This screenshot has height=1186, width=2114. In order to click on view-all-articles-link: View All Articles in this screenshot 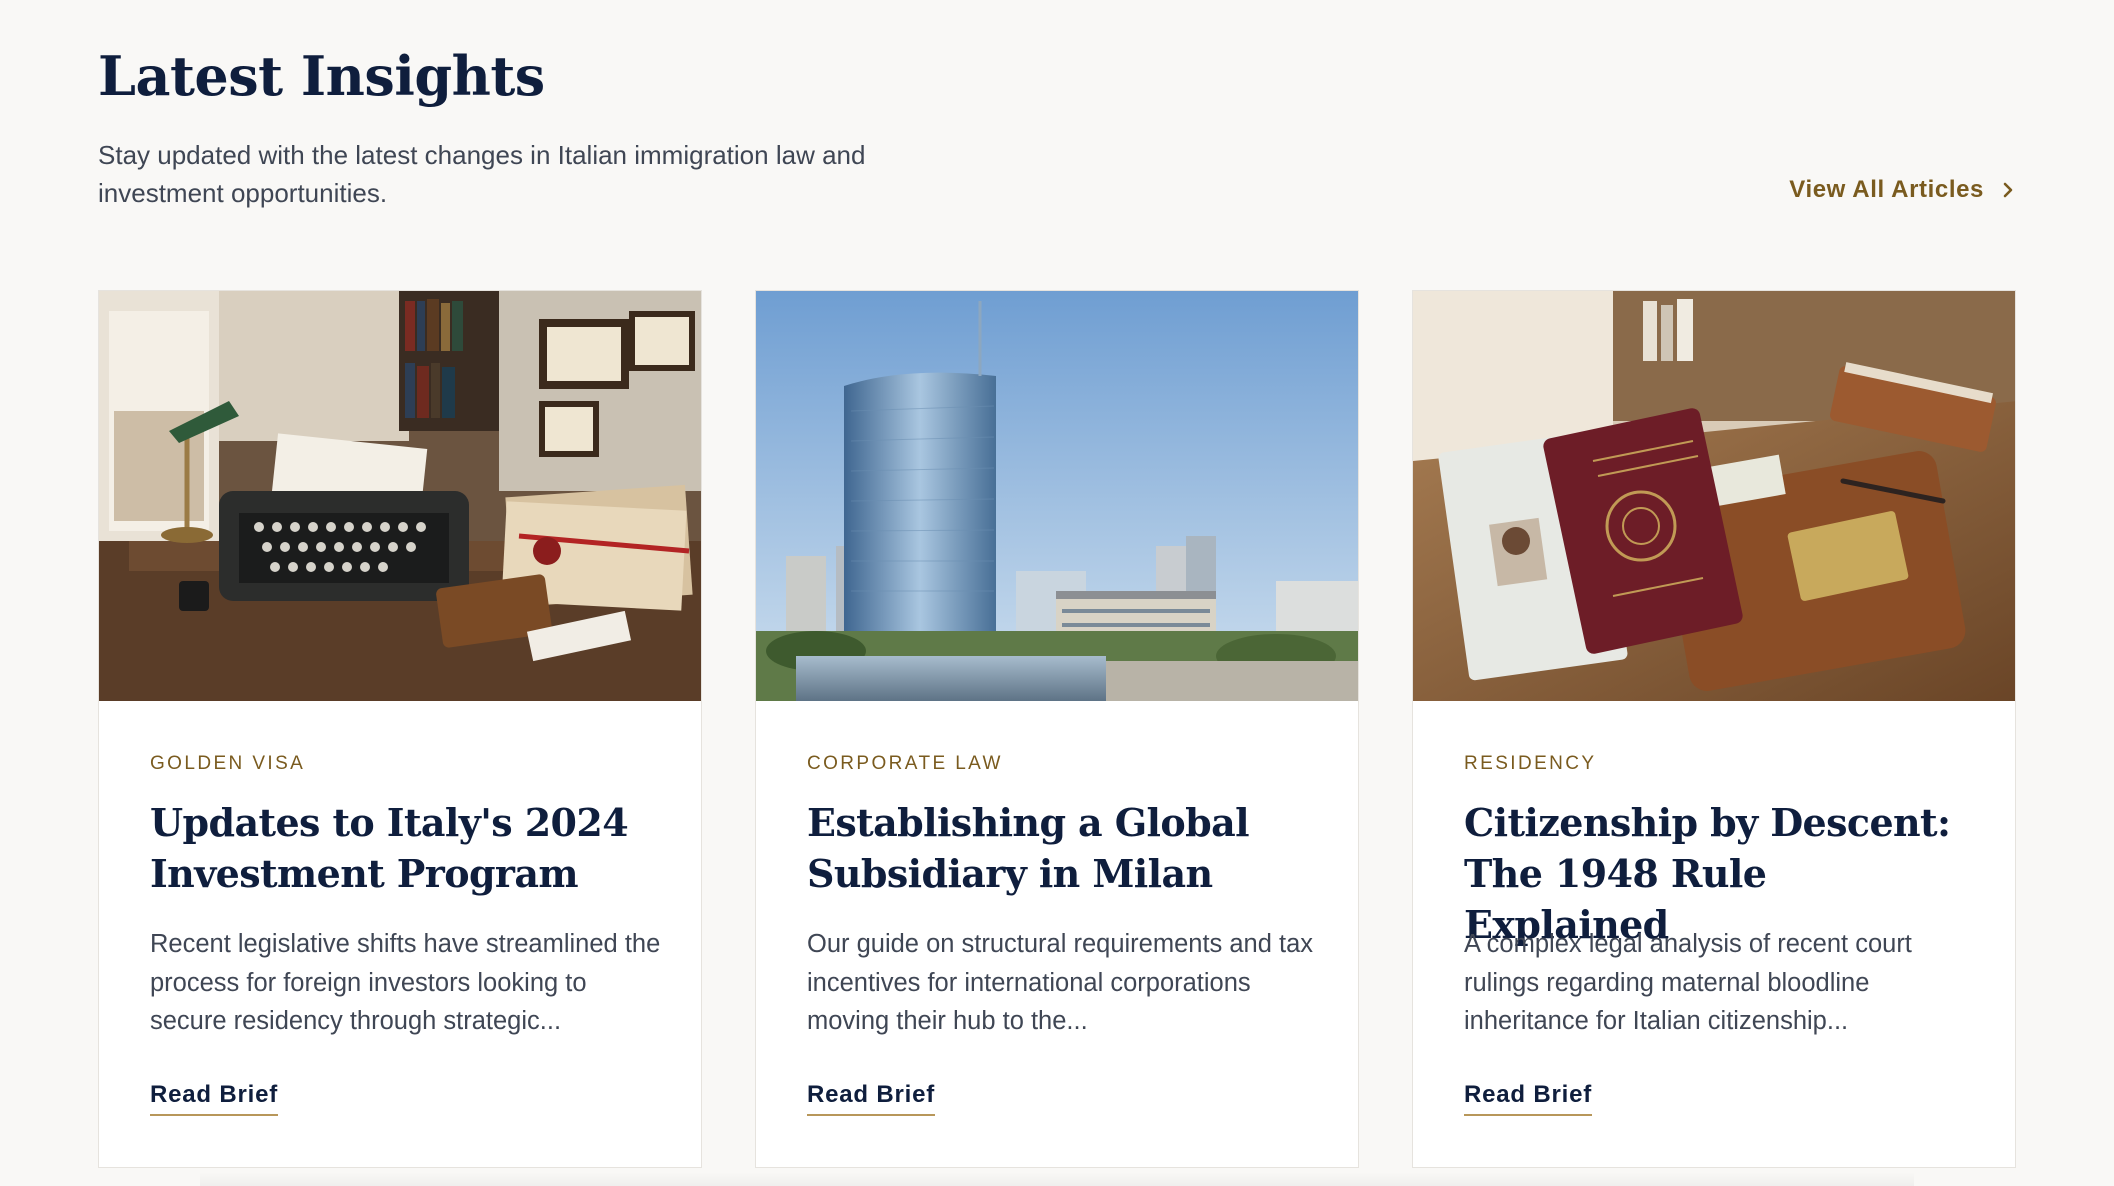, I will do `click(1903, 190)`.